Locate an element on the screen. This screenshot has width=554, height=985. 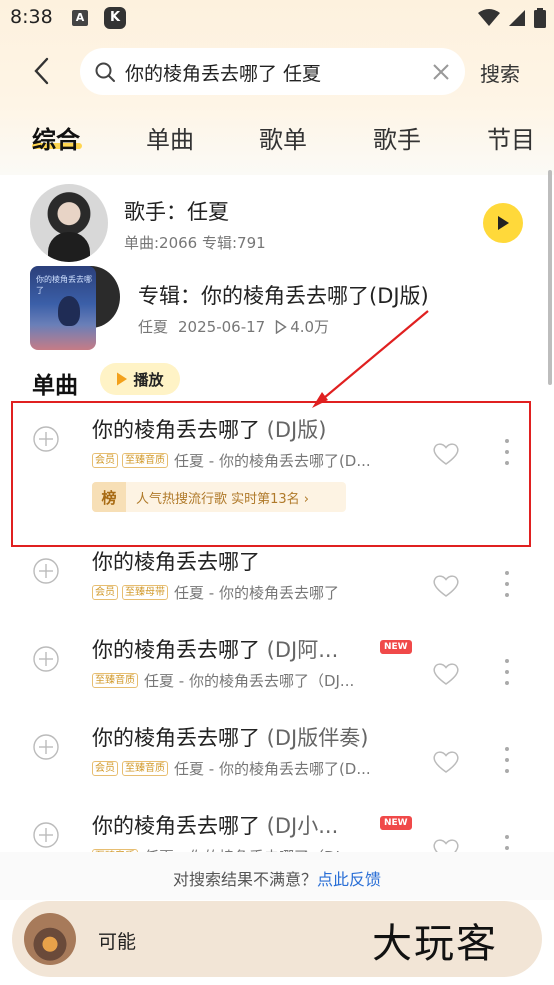
feedback-link: 点此反馈 is located at coordinates (349, 879).